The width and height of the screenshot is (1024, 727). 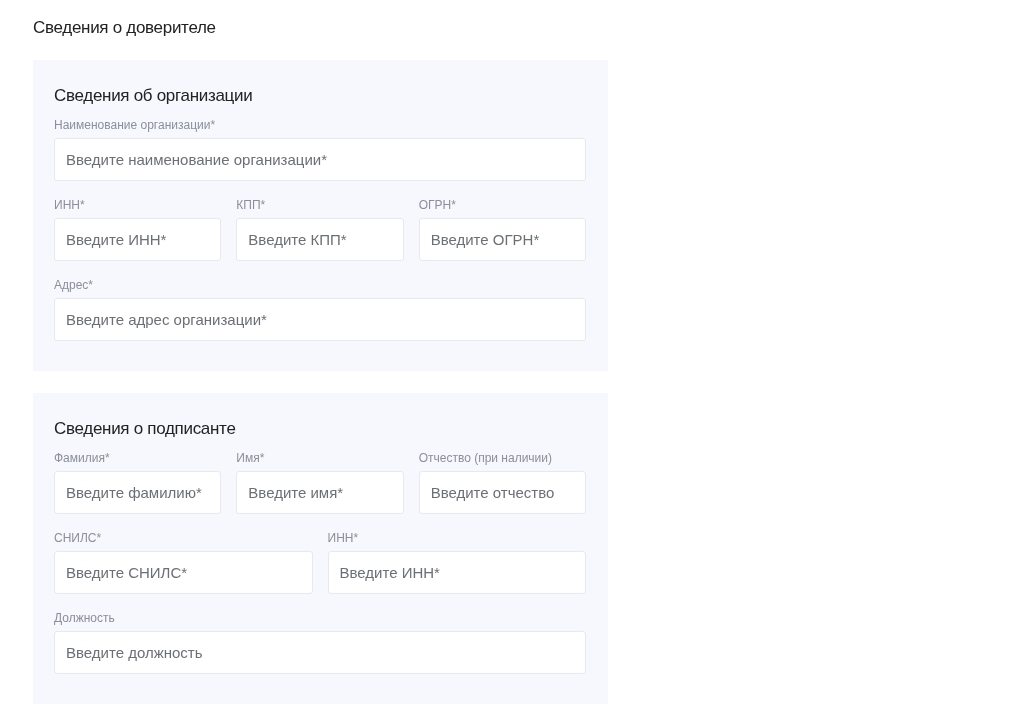 What do you see at coordinates (154, 96) in the screenshot?
I see `section-title: Сведения об организации` at bounding box center [154, 96].